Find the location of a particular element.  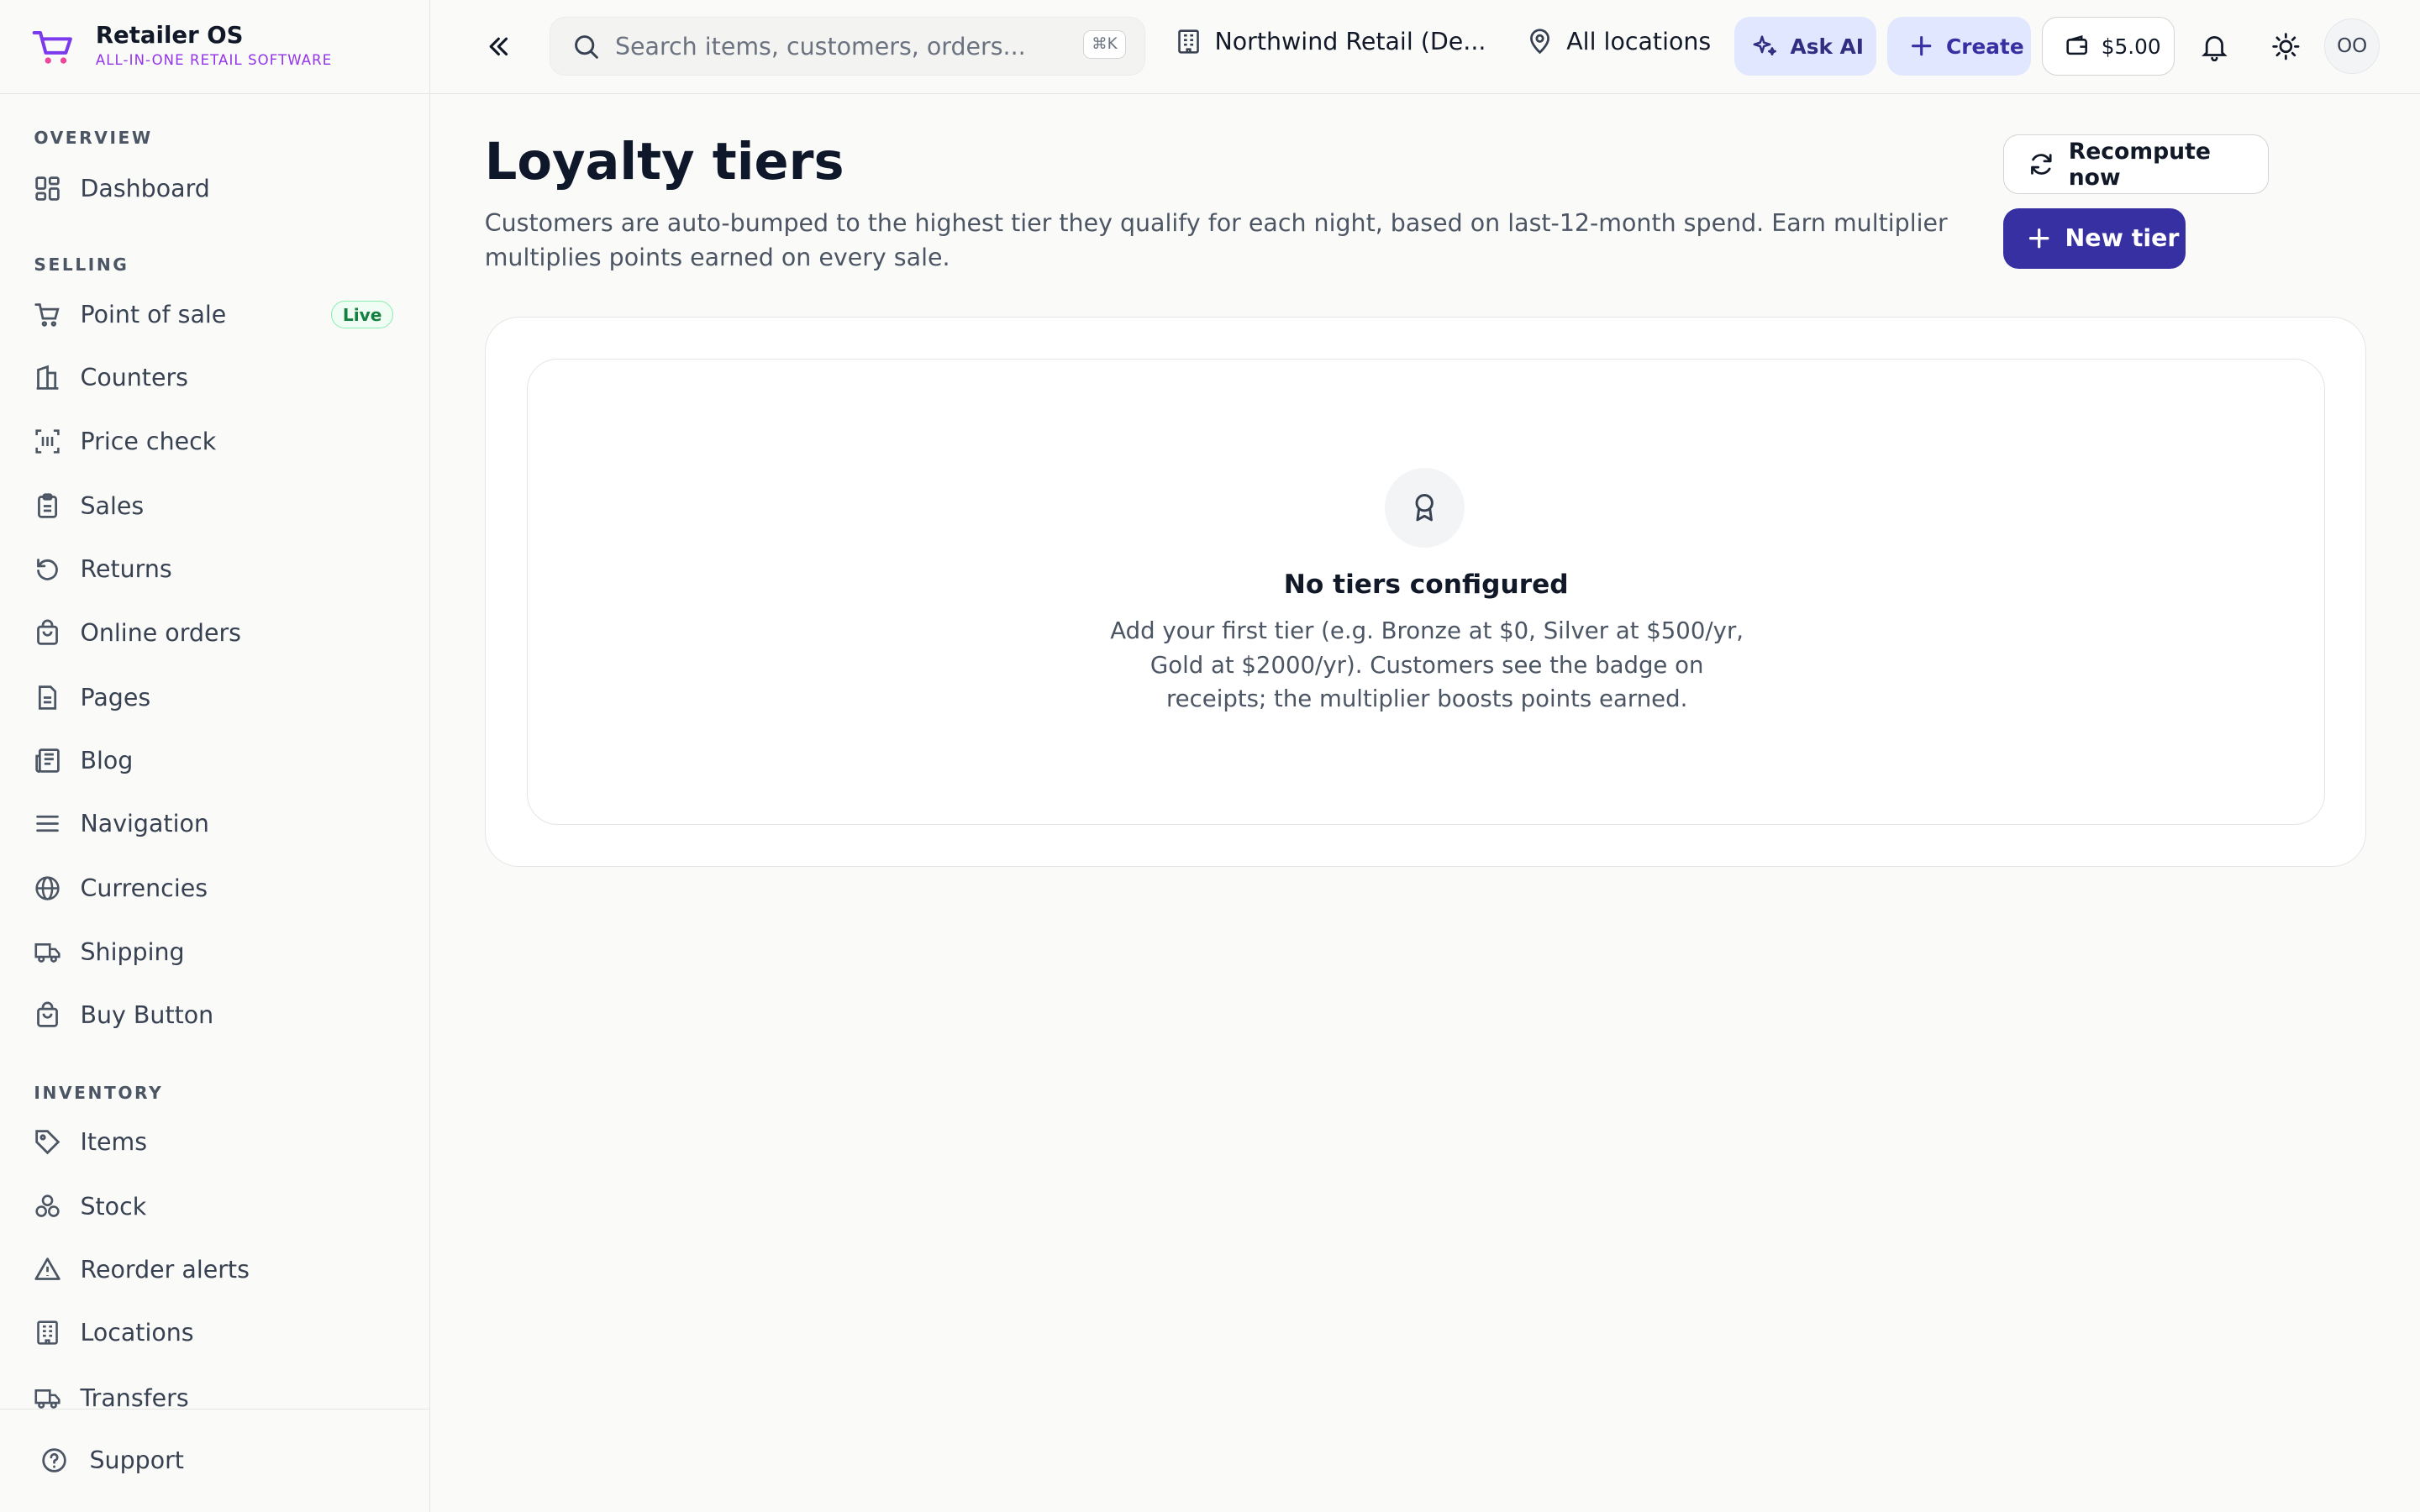

empty-state-icon-wrap is located at coordinates (1424, 508).